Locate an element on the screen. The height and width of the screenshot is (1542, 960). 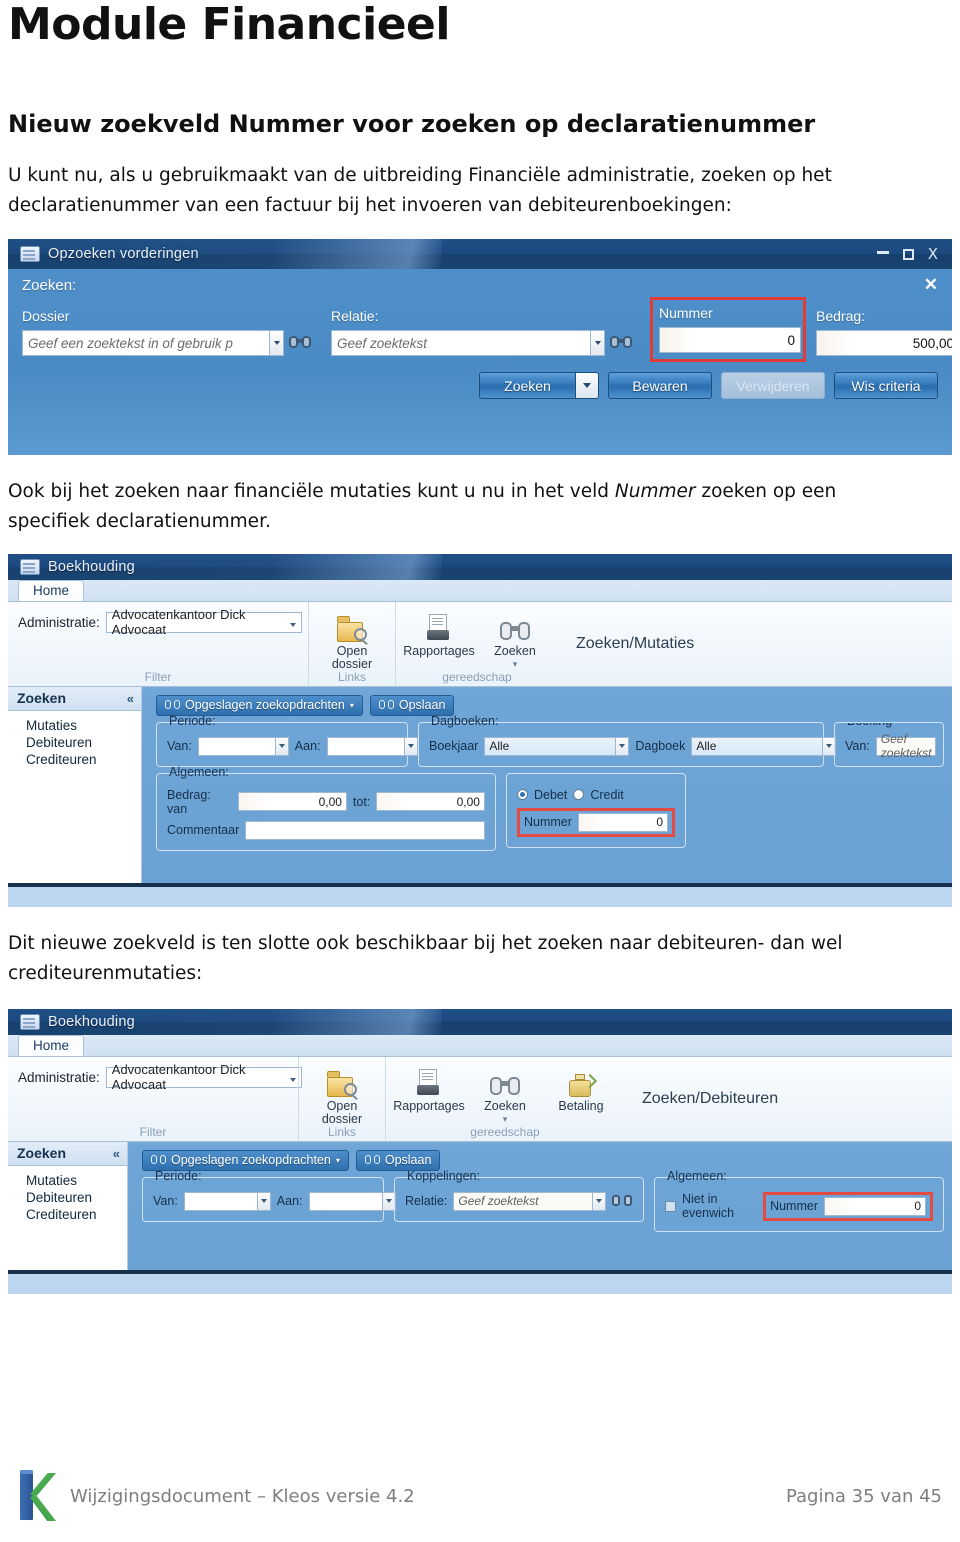
open-dossier-label-3: Open dossier is located at coordinates (342, 1112).